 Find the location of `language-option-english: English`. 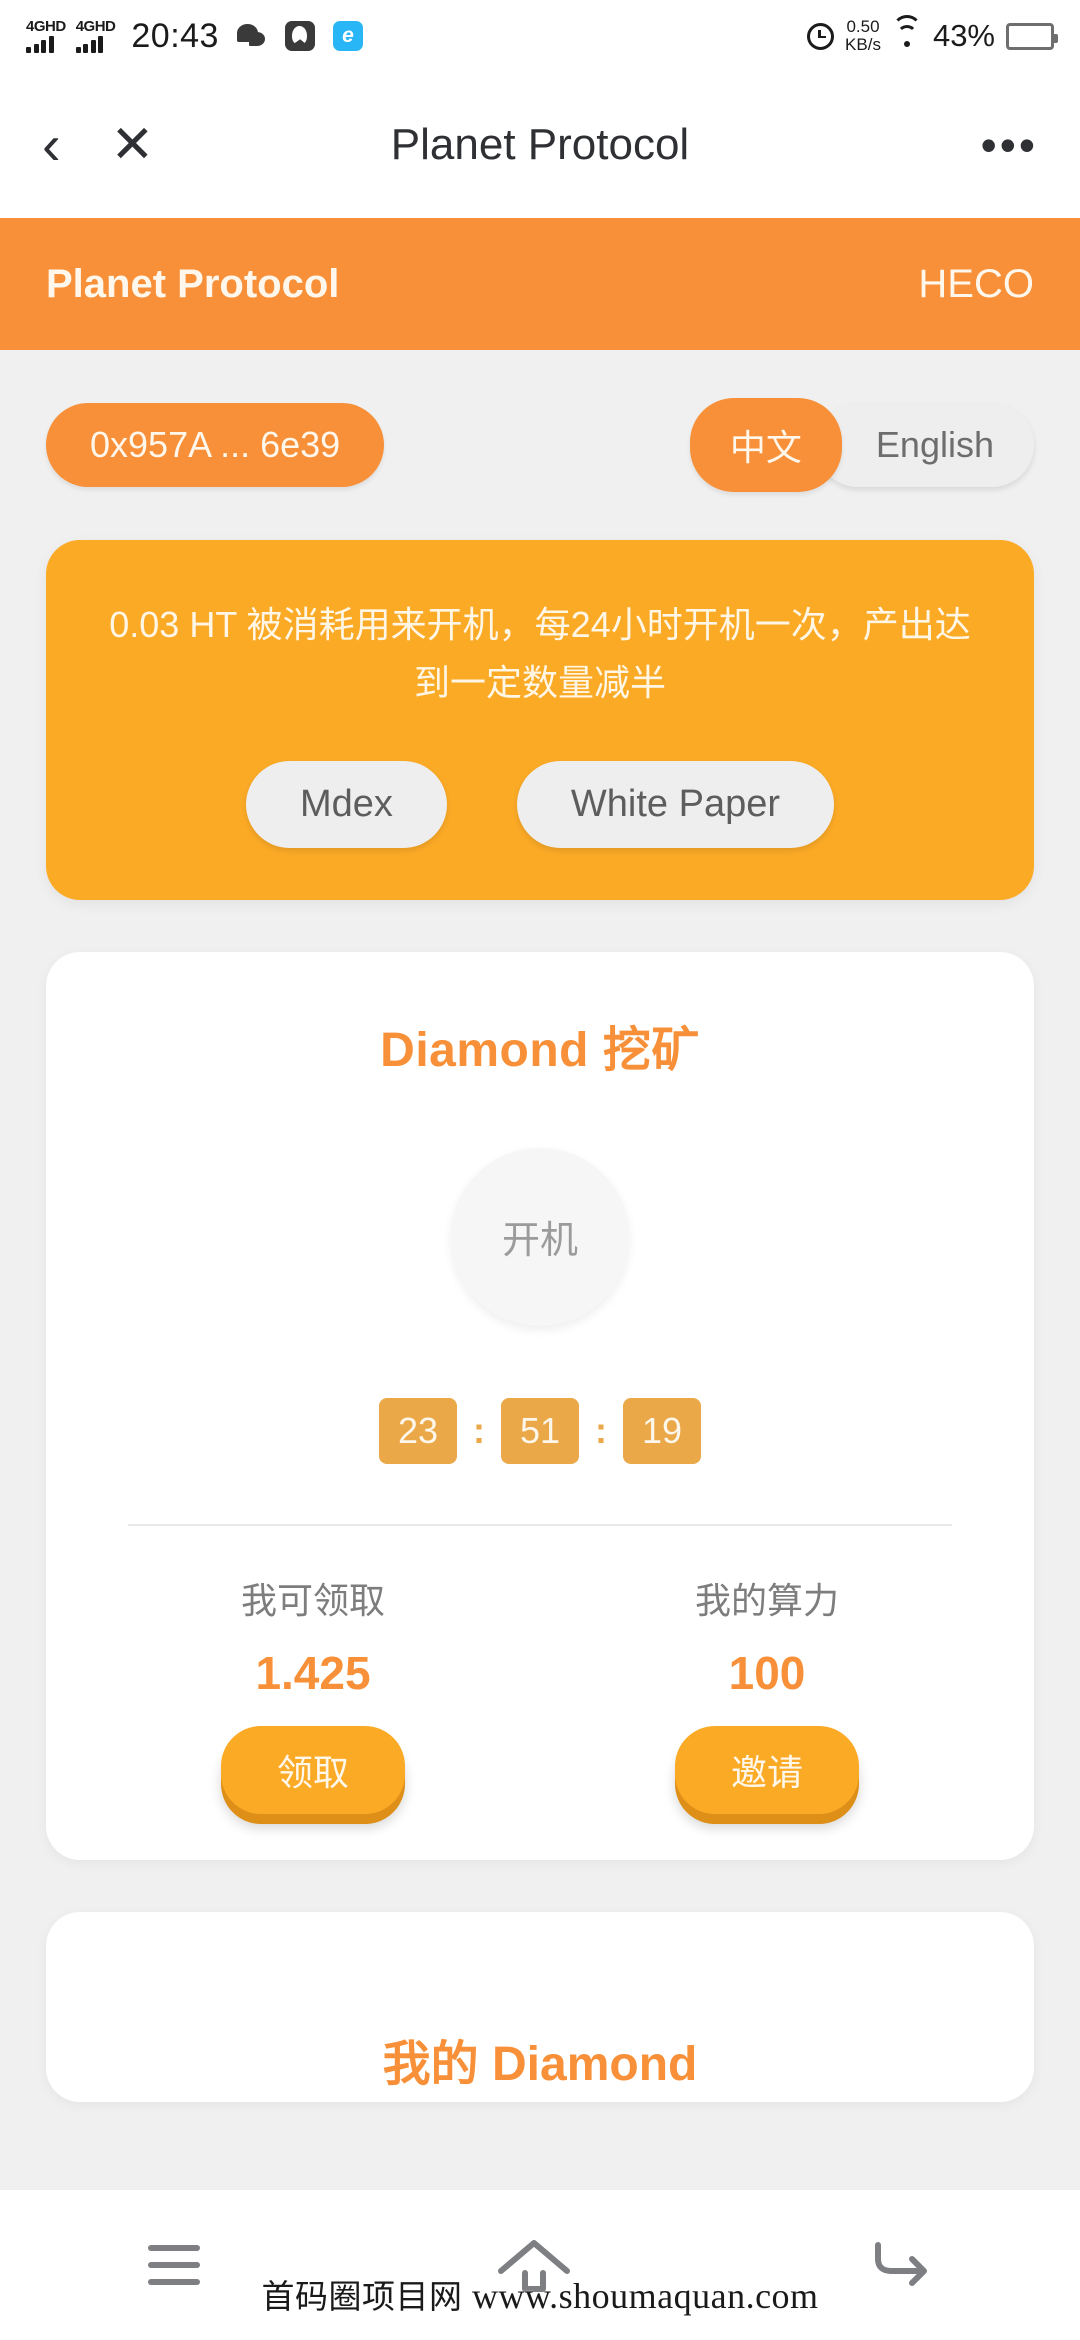

language-option-english: English is located at coordinates (924, 445).